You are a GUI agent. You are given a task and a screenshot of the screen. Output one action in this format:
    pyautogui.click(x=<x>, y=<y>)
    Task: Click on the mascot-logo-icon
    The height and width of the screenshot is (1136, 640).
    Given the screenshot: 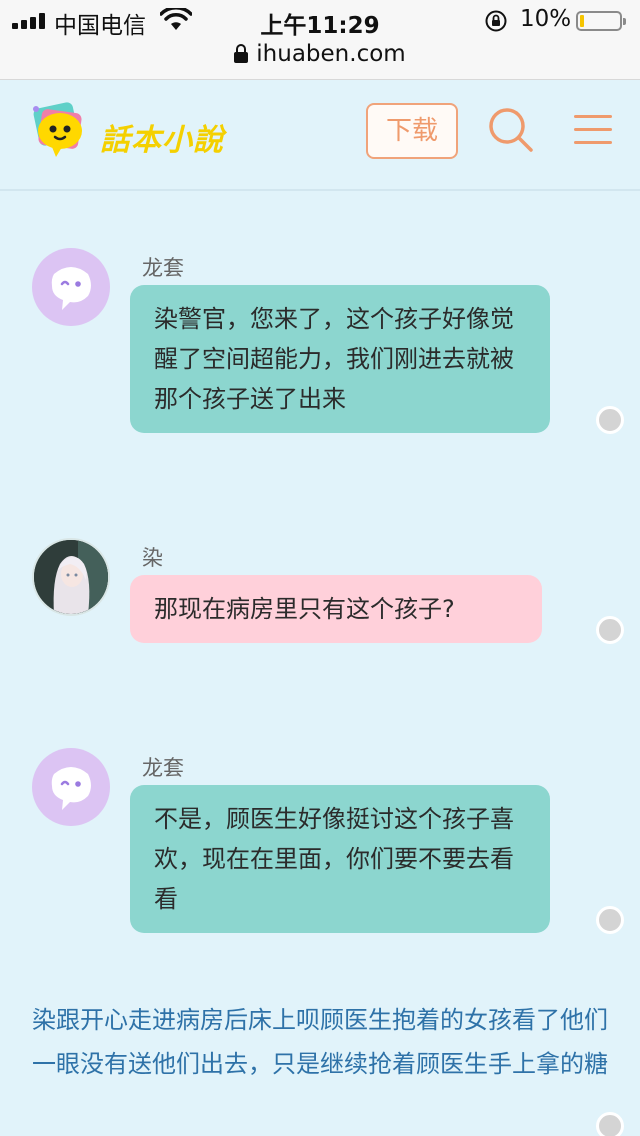 What is the action you would take?
    pyautogui.click(x=58, y=133)
    